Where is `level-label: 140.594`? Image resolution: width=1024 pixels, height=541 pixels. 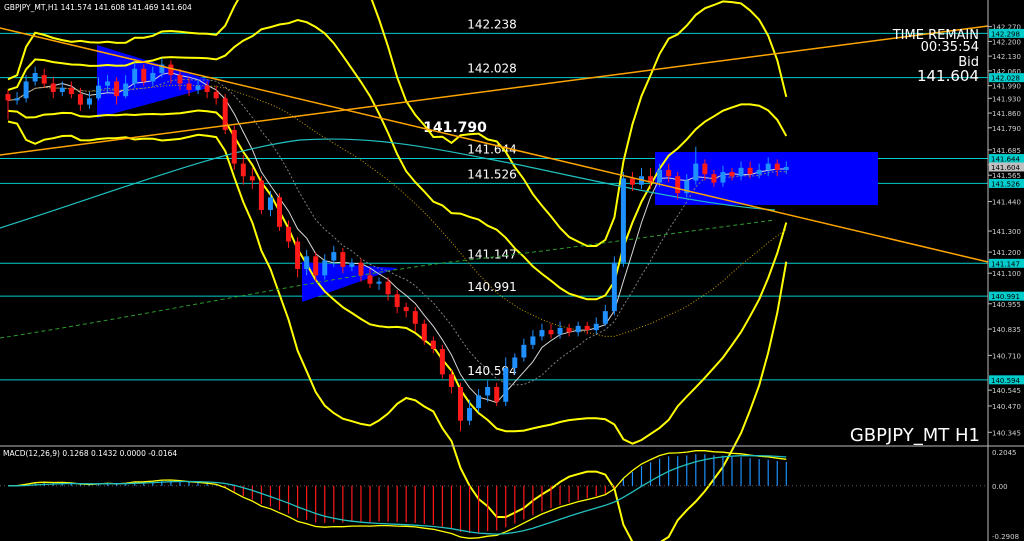 level-label: 140.594 is located at coordinates (492, 371).